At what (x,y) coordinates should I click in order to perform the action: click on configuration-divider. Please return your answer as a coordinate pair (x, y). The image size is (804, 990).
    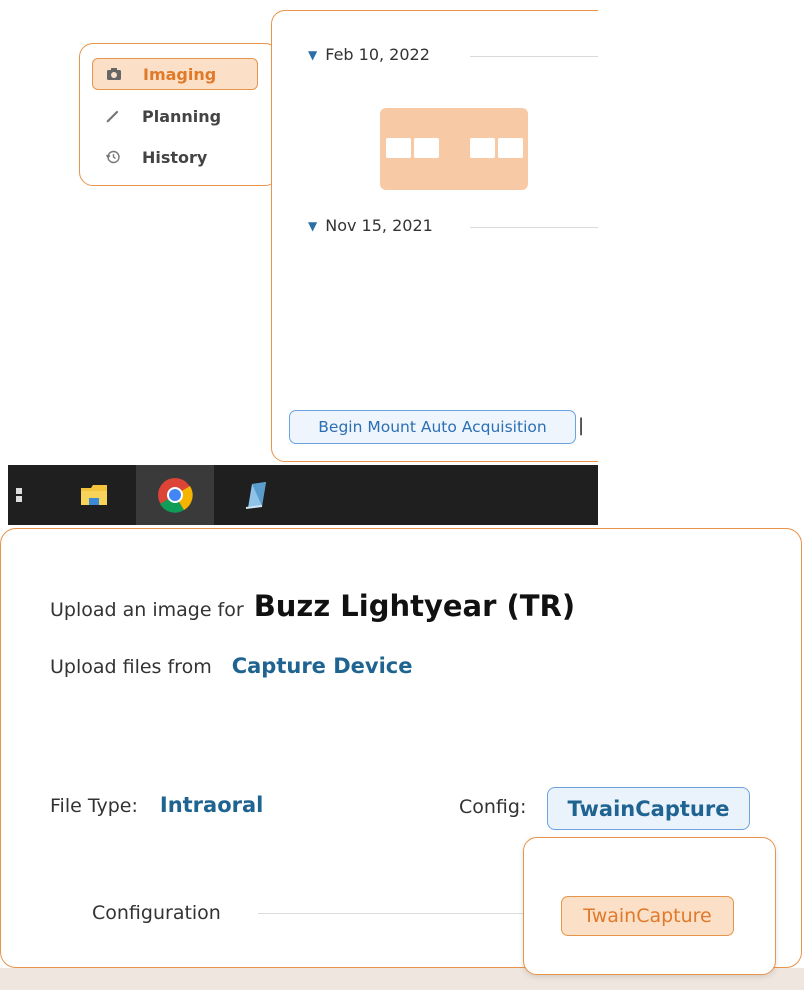
    Looking at the image, I should click on (394, 913).